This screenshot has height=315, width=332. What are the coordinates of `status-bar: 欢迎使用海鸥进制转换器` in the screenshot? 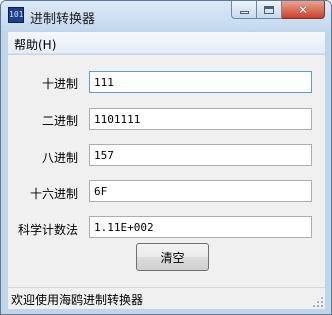 It's located at (166, 298).